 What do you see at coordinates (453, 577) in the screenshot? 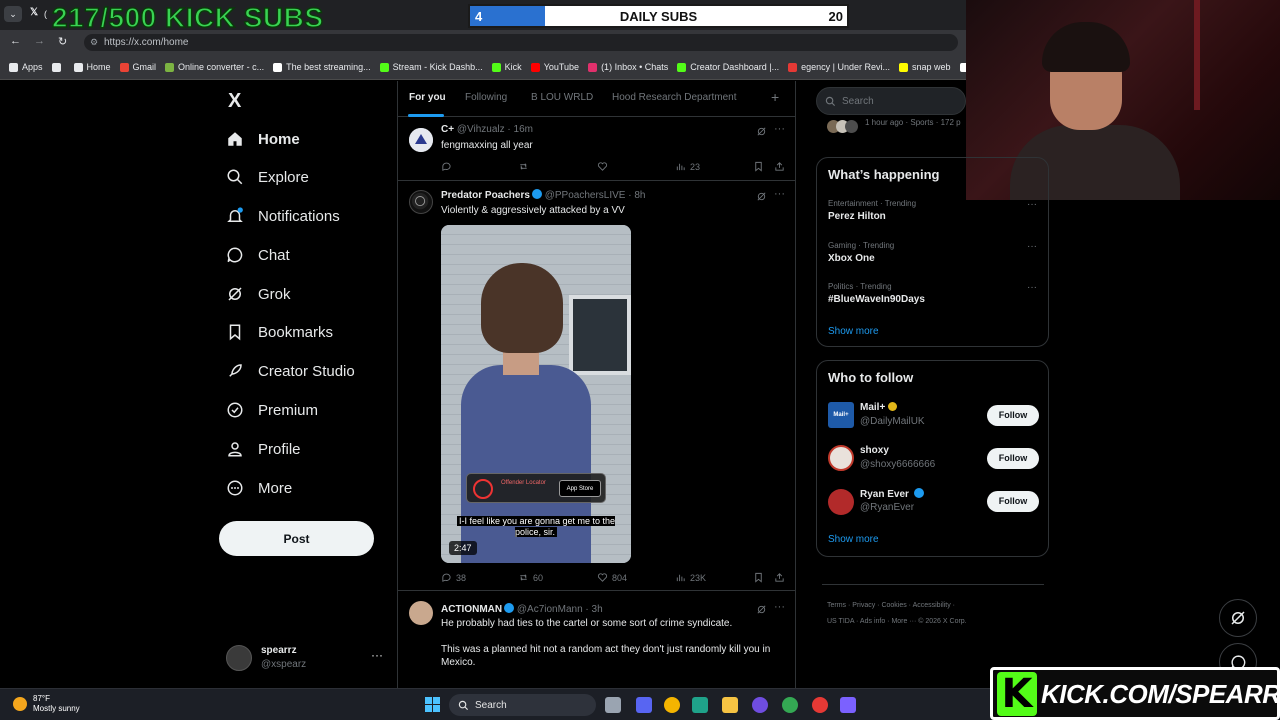
I see `reply-button: 38` at bounding box center [453, 577].